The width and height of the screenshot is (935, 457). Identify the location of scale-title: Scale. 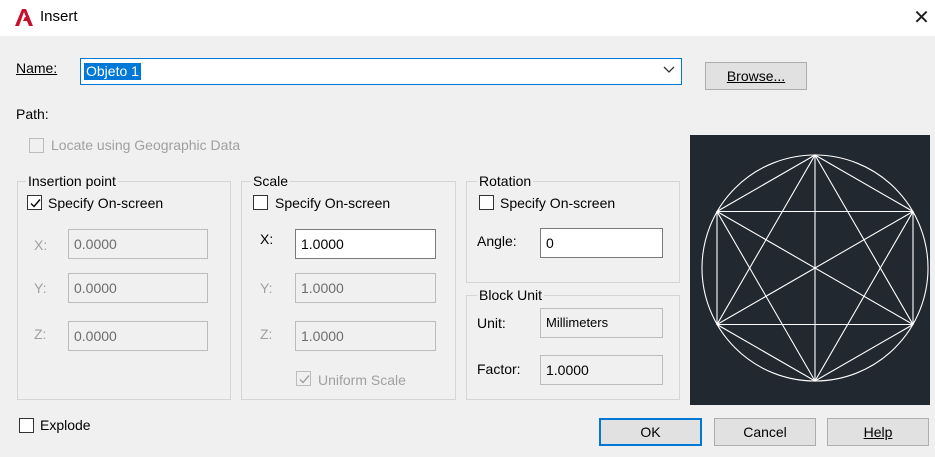
(271, 181).